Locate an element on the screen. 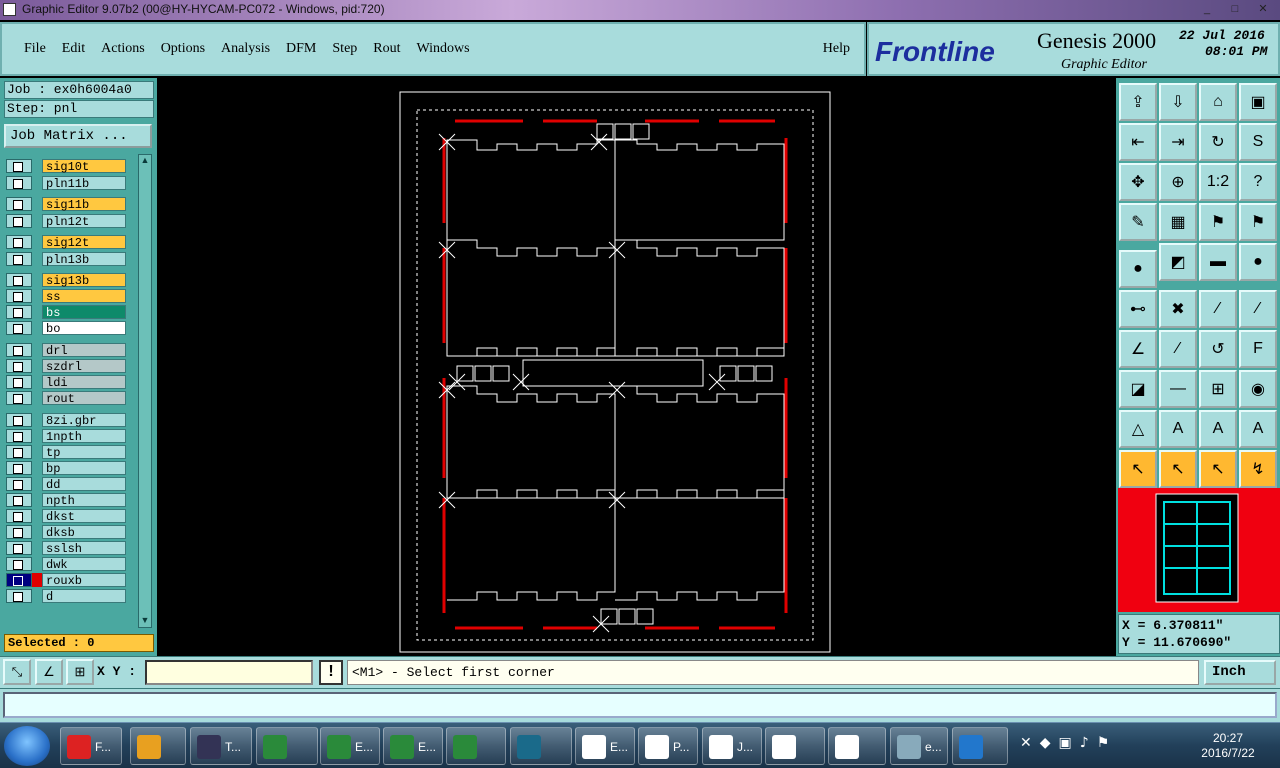  menu-options: Options is located at coordinates (183, 49).